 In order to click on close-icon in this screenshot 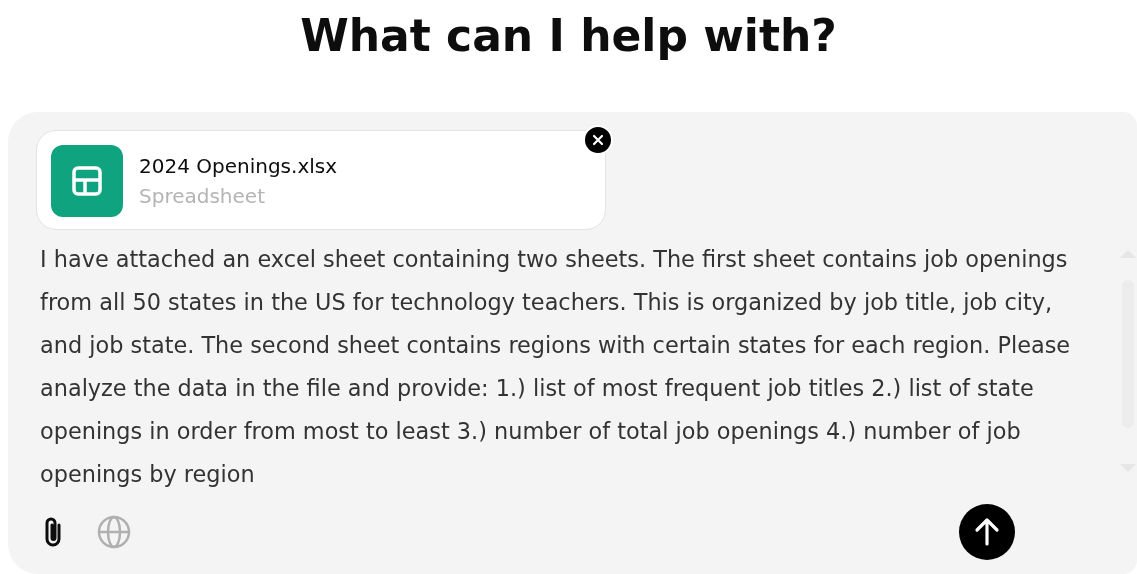, I will do `click(598, 140)`.